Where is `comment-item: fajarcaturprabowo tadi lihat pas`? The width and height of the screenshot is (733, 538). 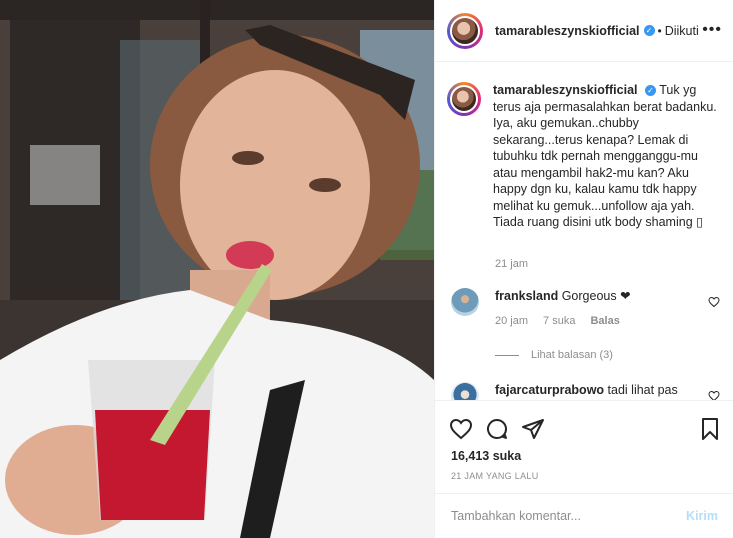 comment-item: fajarcaturprabowo tadi lihat pas is located at coordinates (589, 391).